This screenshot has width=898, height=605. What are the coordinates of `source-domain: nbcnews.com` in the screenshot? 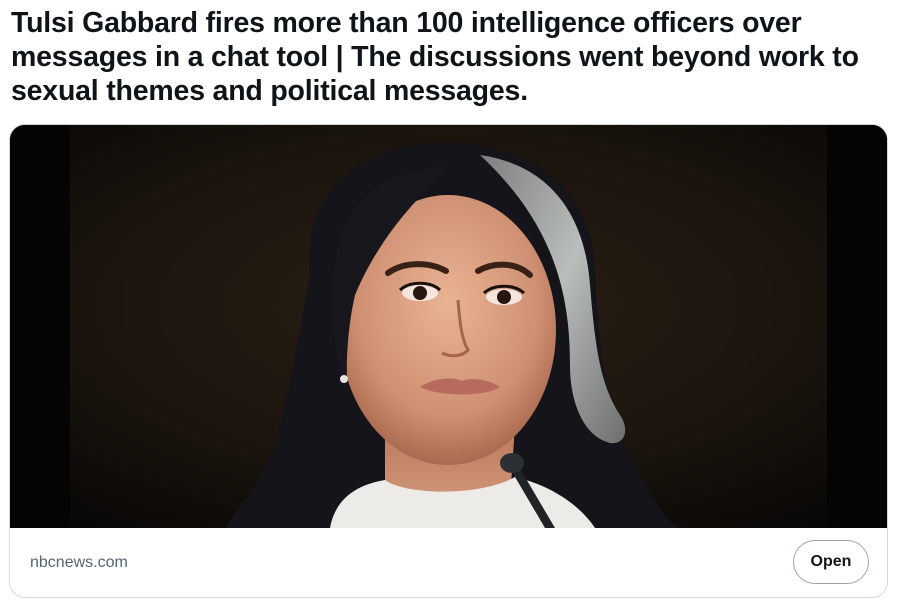 It's located at (79, 563).